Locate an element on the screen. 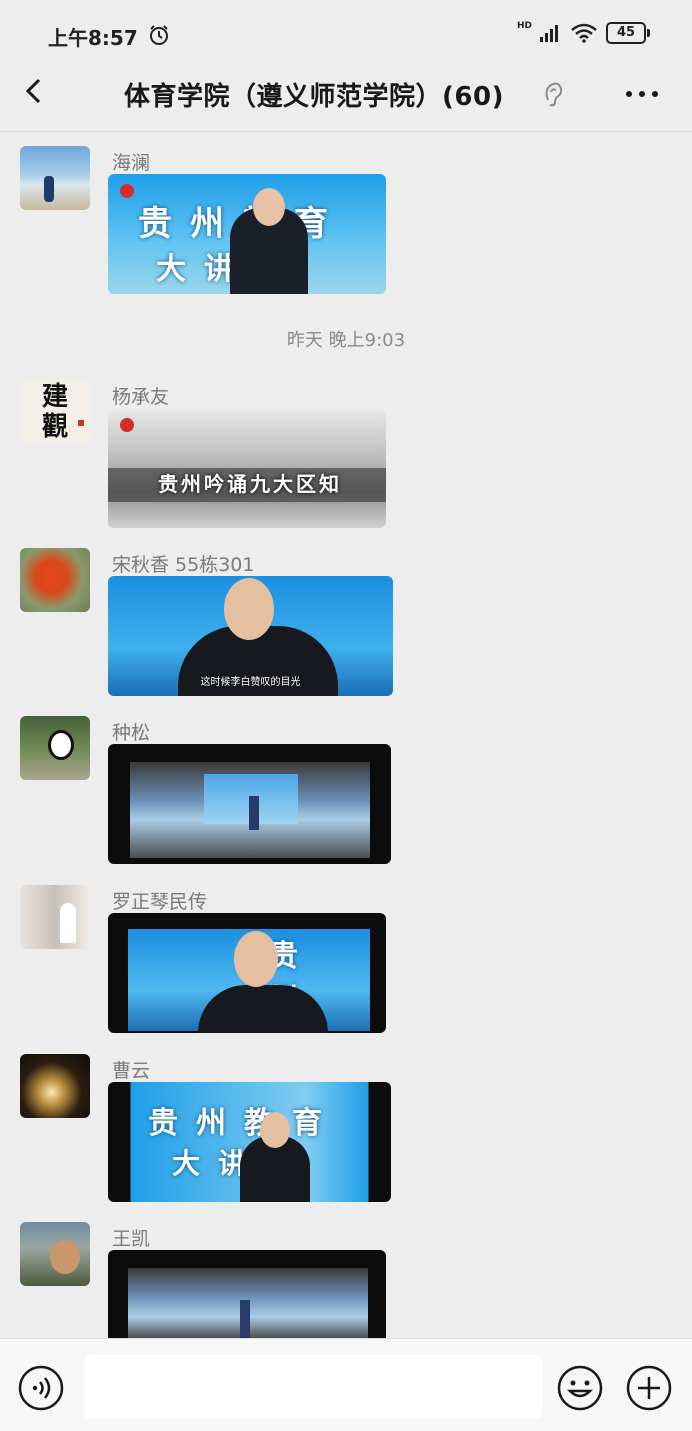 The width and height of the screenshot is (692, 1431). more-icon is located at coordinates (642, 94).